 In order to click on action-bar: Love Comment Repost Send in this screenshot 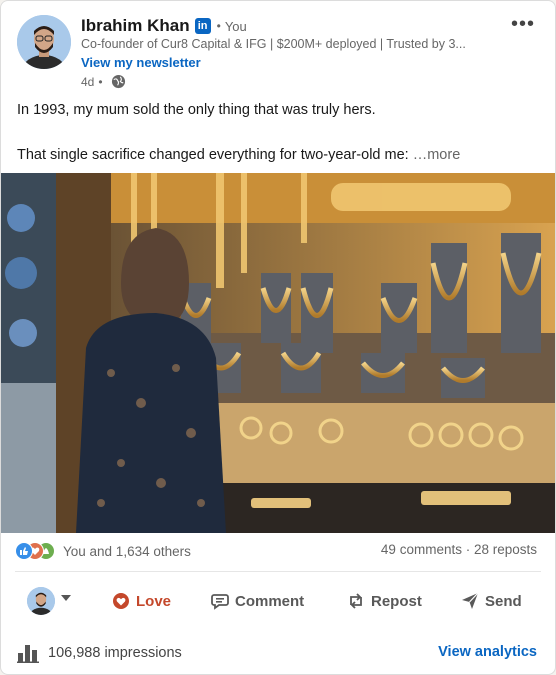, I will do `click(278, 601)`.